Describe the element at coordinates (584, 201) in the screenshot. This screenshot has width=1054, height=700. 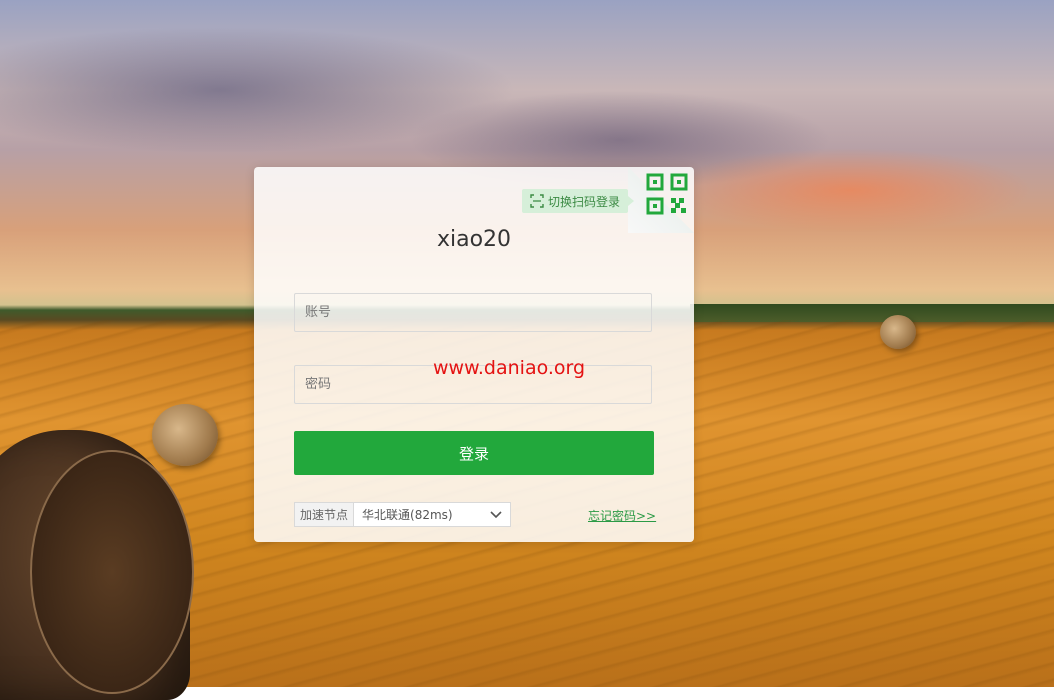
I see `scan-tip-label: 切换扫码登录` at that location.